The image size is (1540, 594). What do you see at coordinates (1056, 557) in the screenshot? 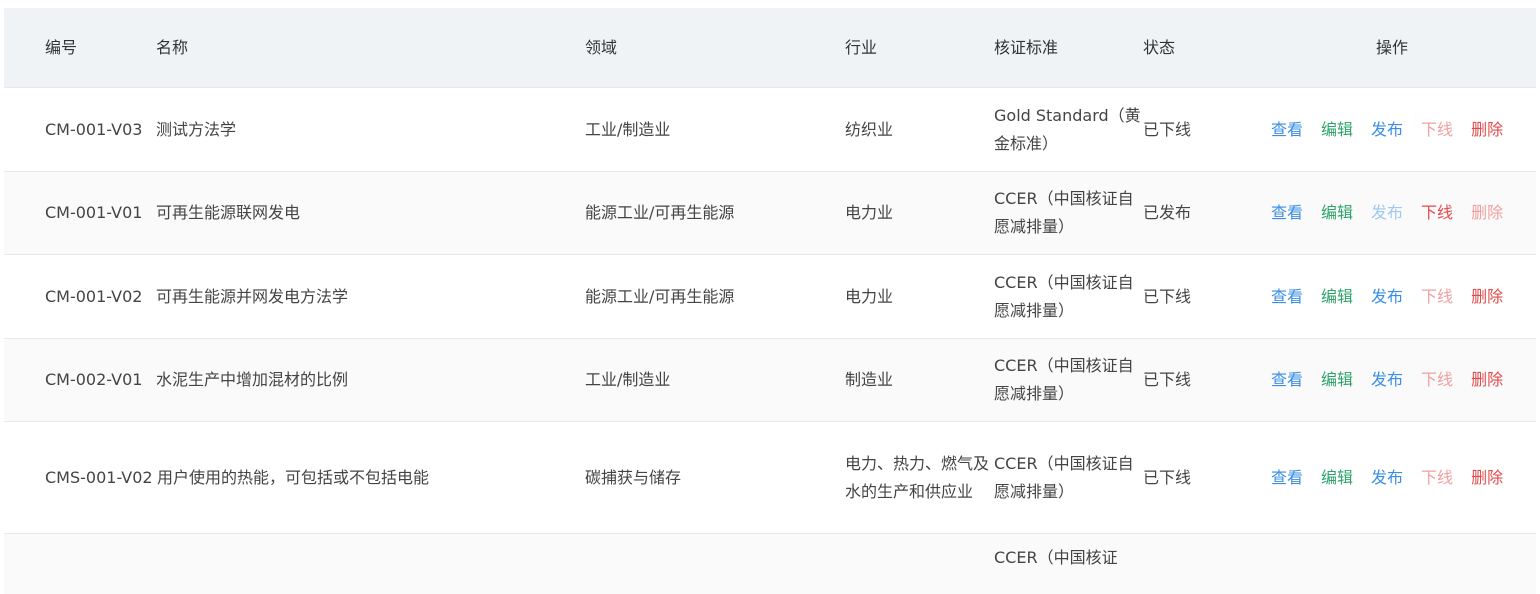
I see `cell-standard: CCER（中国核证` at bounding box center [1056, 557].